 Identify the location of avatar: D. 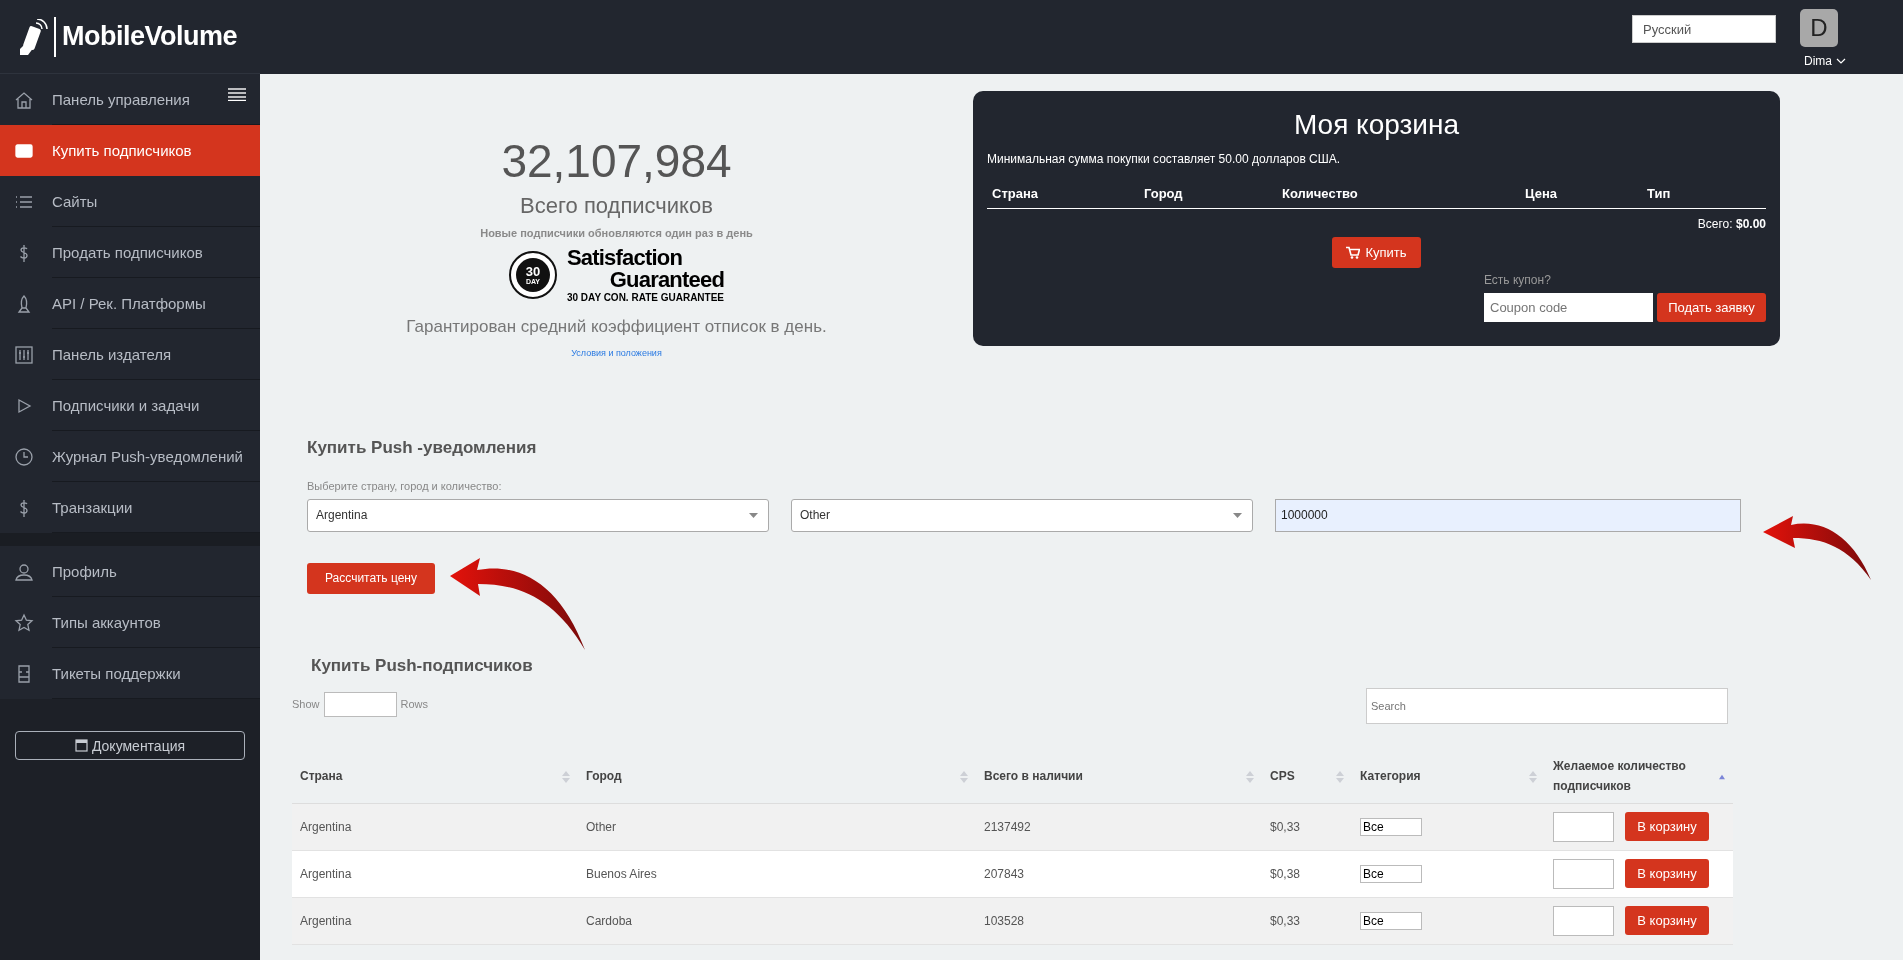
(1819, 28).